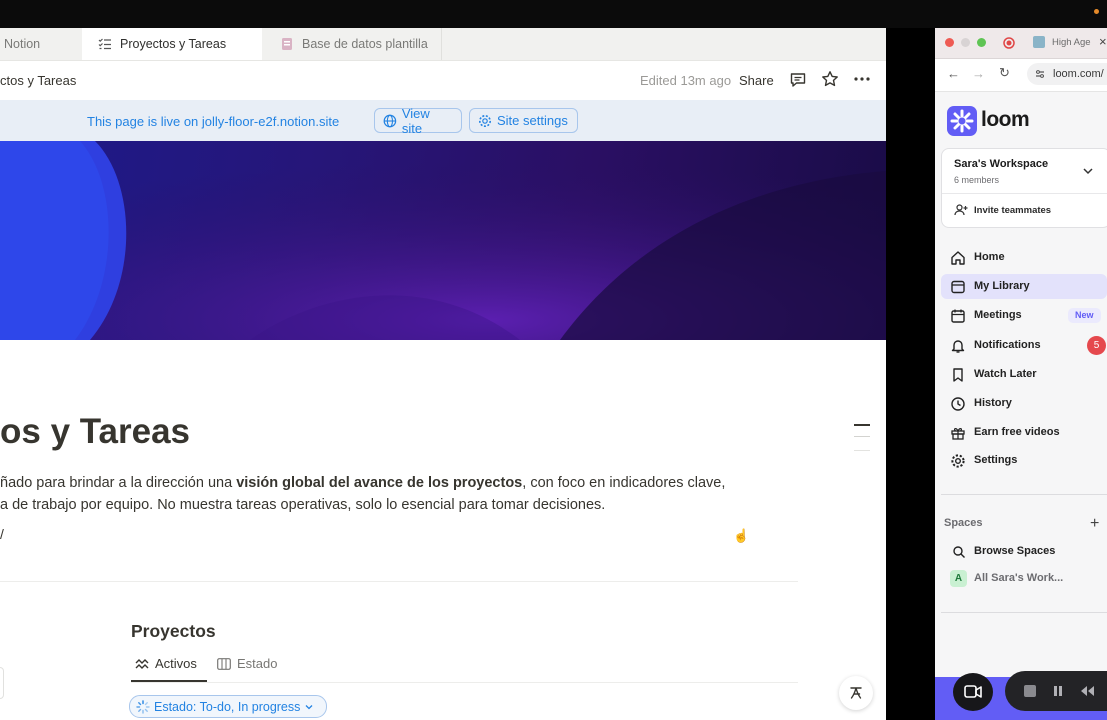 The height and width of the screenshot is (720, 1107). What do you see at coordinates (862, 79) in the screenshot?
I see `more-options-icon` at bounding box center [862, 79].